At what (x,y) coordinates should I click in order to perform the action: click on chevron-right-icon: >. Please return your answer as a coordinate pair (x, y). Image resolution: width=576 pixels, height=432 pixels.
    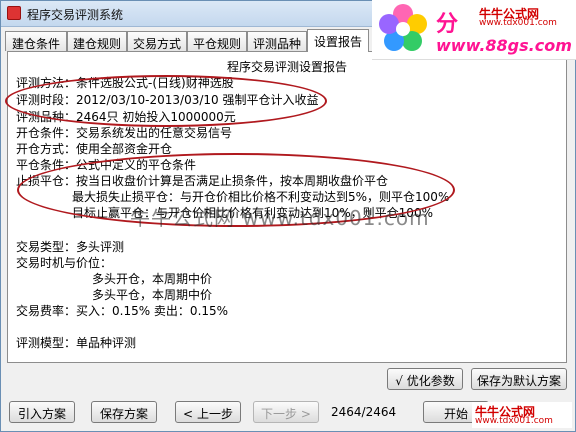
    Looking at the image, I should click on (305, 414).